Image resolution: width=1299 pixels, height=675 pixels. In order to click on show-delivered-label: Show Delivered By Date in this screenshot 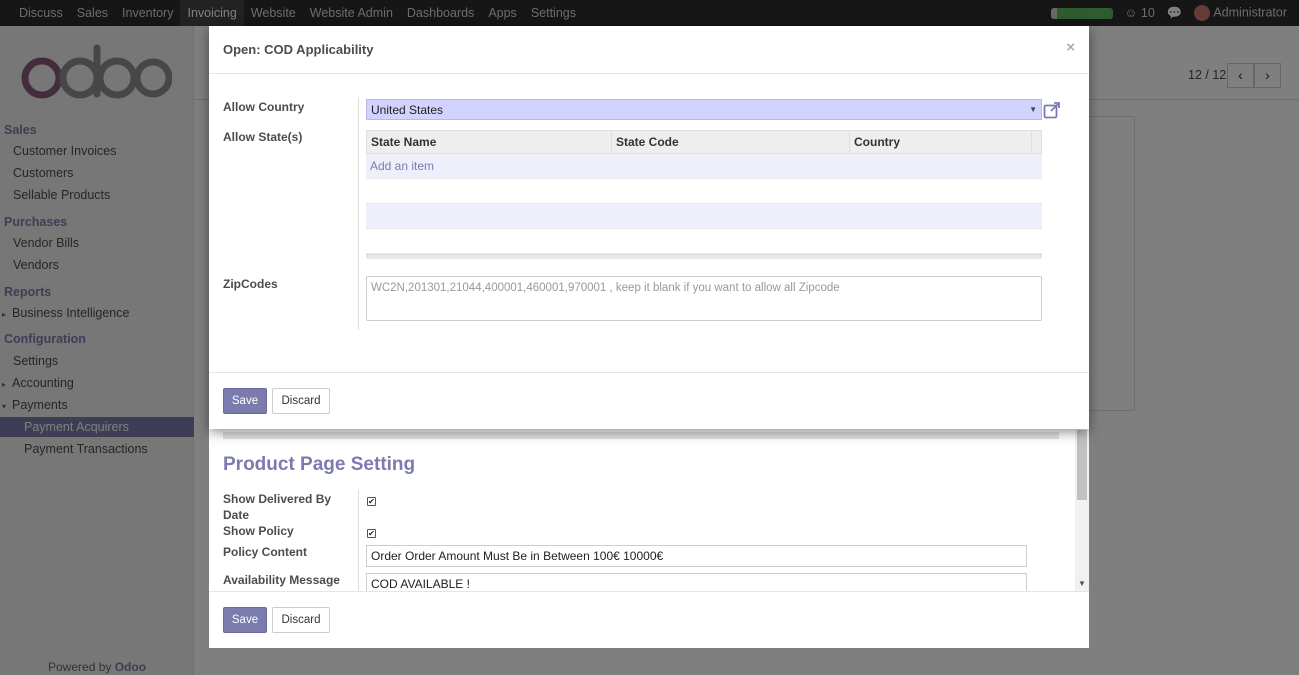, I will do `click(277, 507)`.